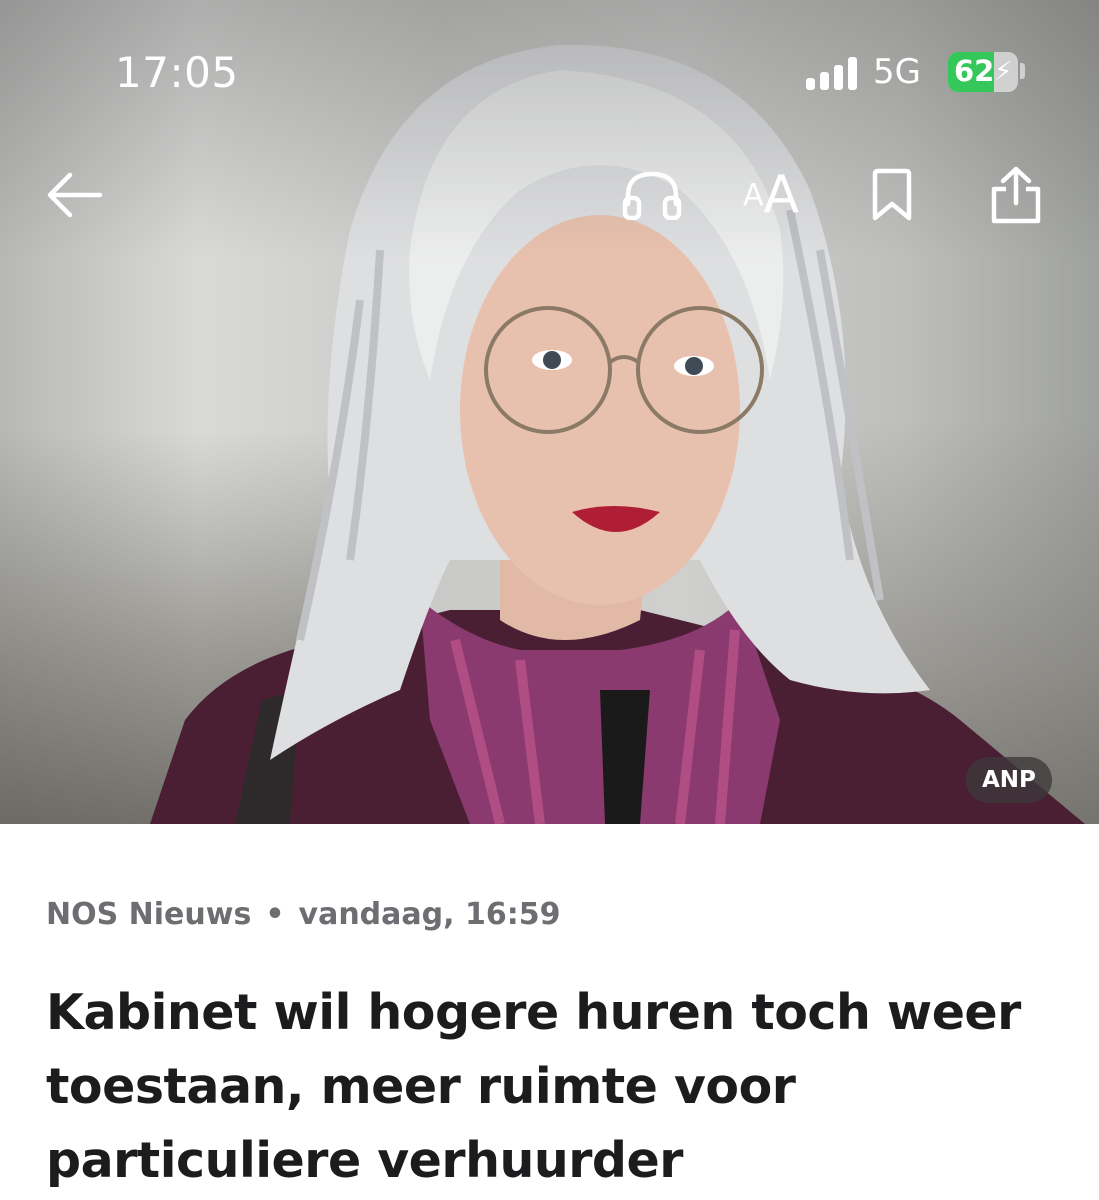  I want to click on charging-bolt-icon: ⚡, so click(1003, 72).